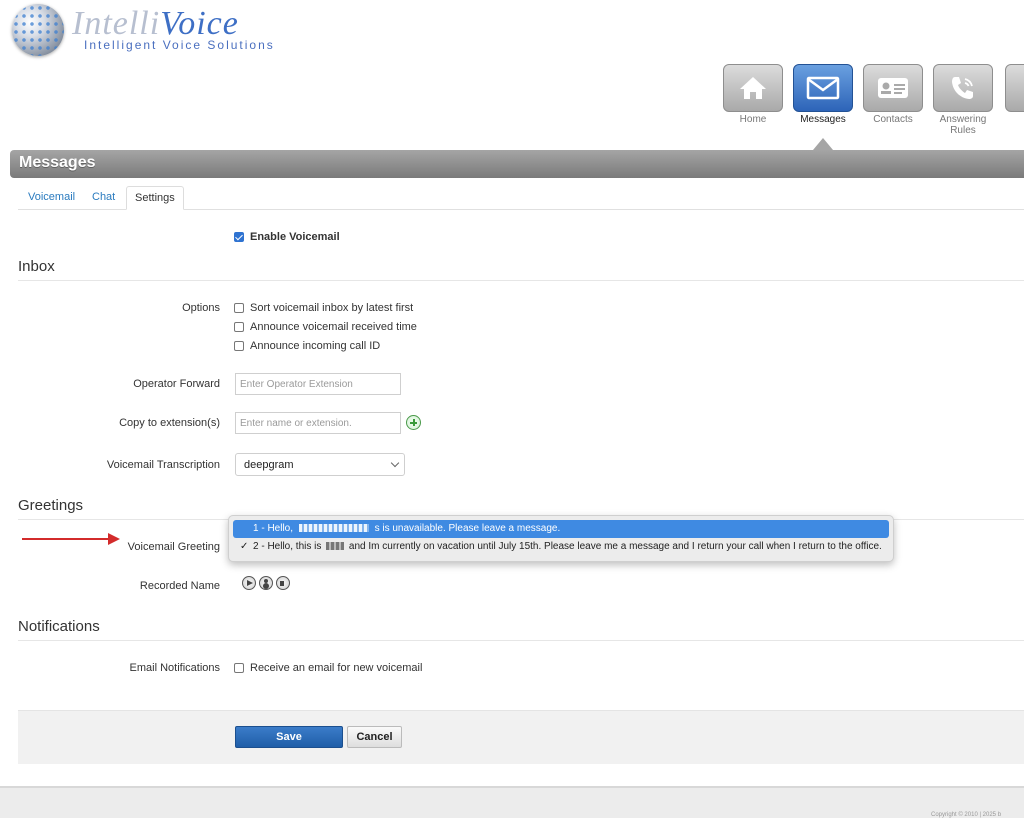  Describe the element at coordinates (59, 626) in the screenshot. I see `notifications-heading: Notifications` at that location.